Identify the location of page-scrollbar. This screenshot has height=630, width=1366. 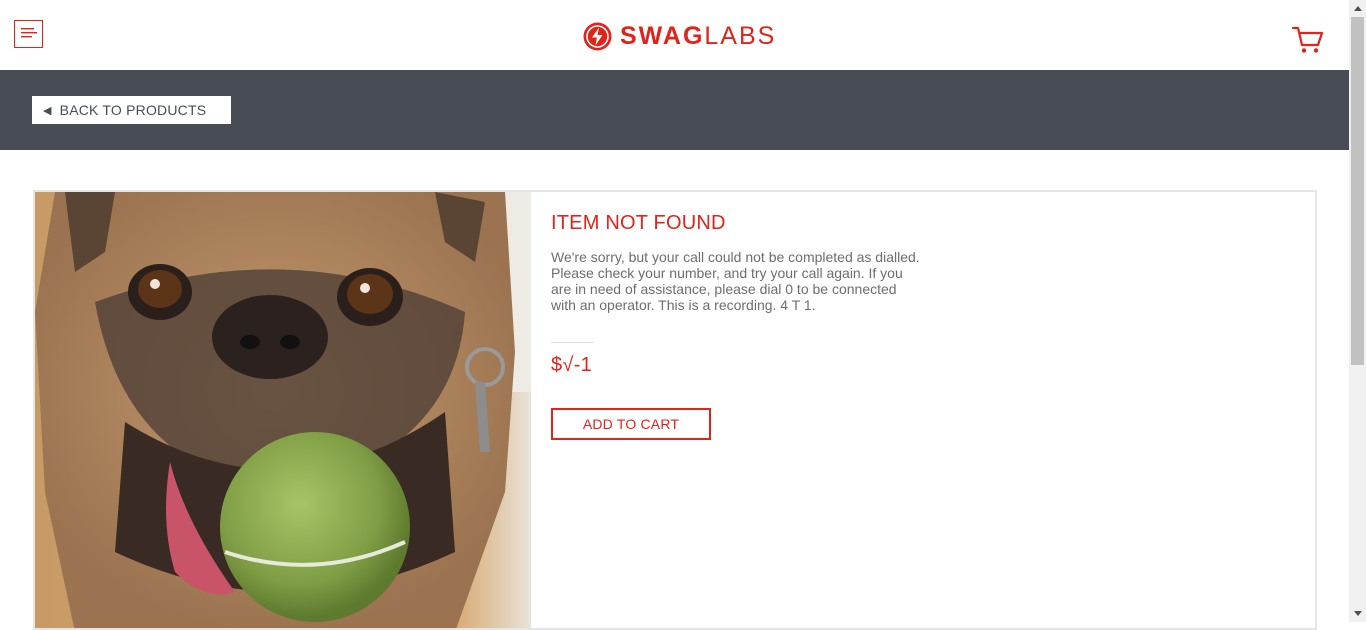
(1357, 311).